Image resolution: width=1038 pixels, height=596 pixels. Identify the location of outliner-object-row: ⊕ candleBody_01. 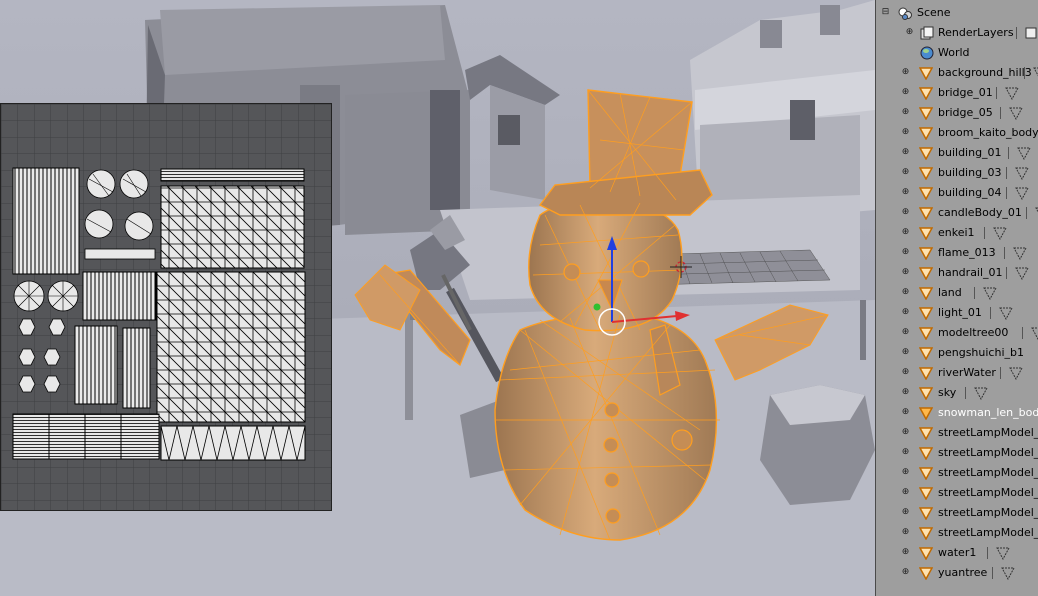
(957, 213).